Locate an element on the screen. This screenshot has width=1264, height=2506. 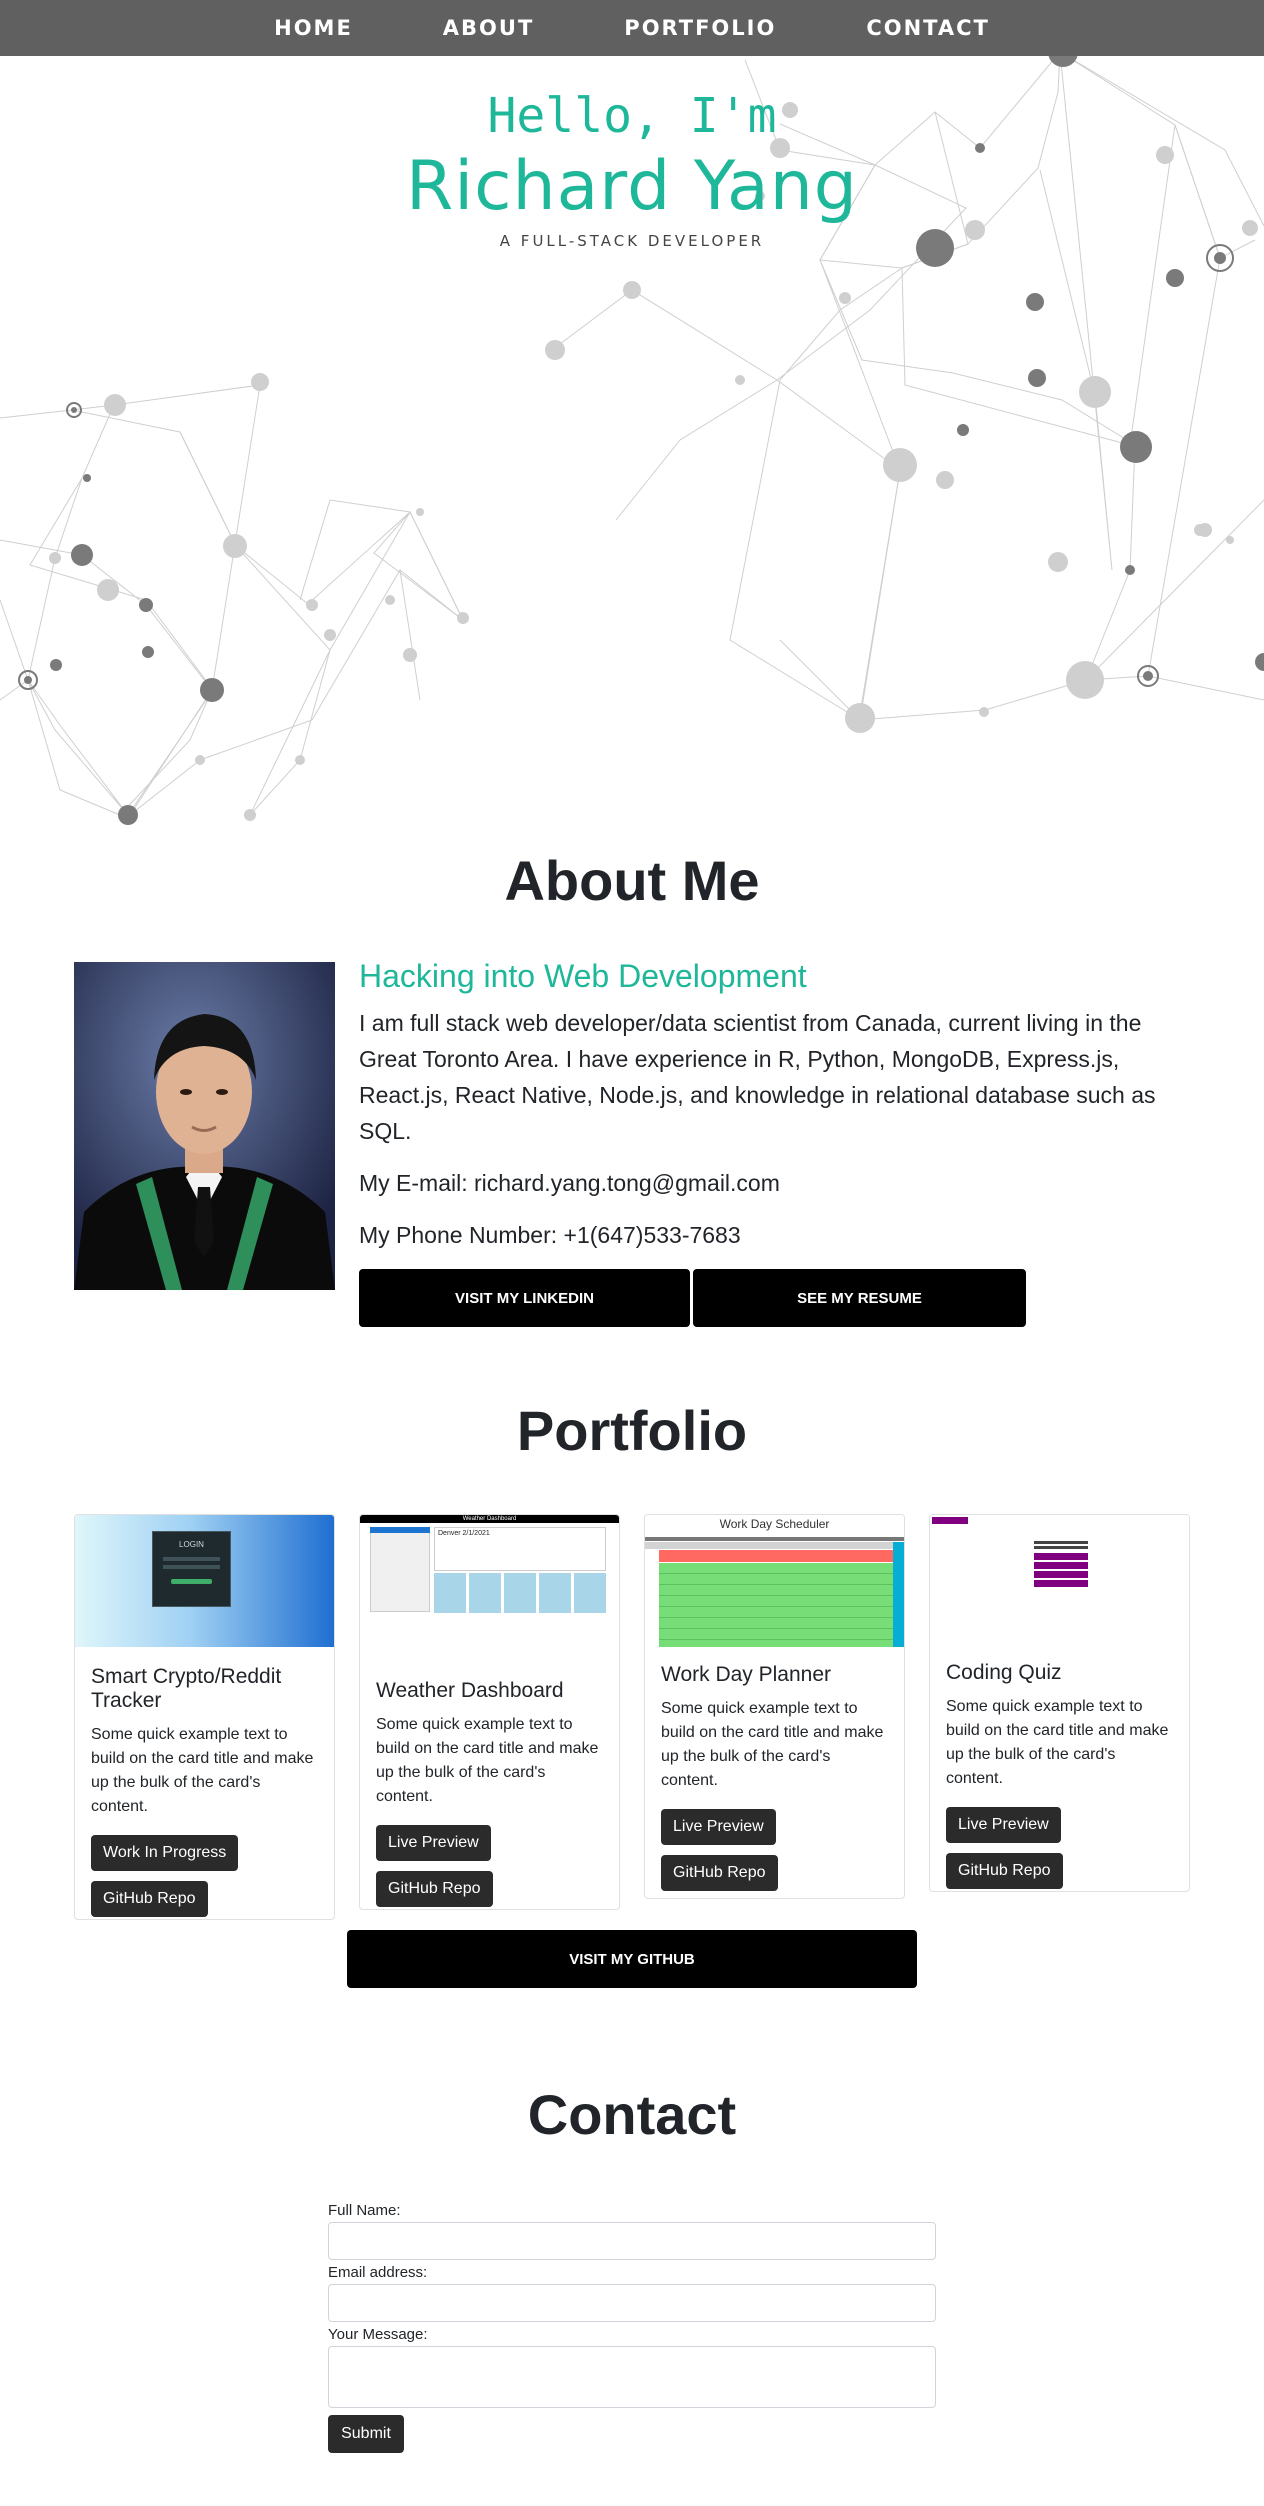
submit-button: Submit is located at coordinates (366, 2434).